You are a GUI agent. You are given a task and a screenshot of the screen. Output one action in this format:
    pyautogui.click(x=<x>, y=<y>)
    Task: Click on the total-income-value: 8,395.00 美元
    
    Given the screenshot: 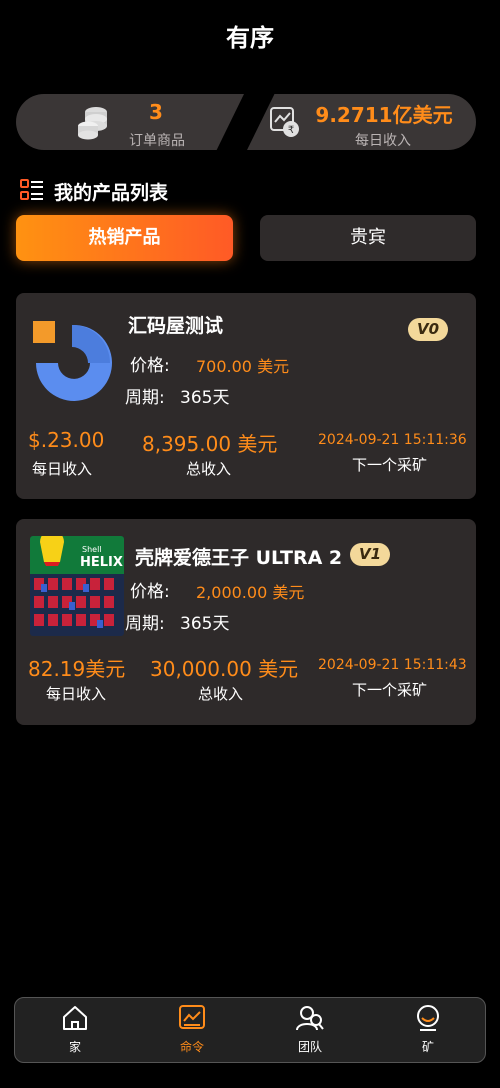 What is the action you would take?
    pyautogui.click(x=210, y=444)
    